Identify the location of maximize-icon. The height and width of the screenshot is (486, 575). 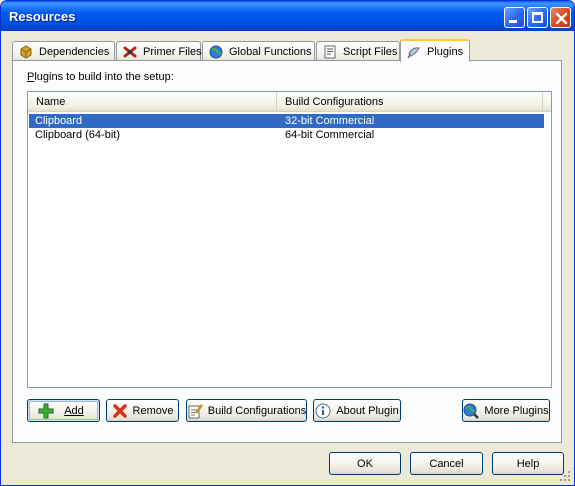
(537, 17).